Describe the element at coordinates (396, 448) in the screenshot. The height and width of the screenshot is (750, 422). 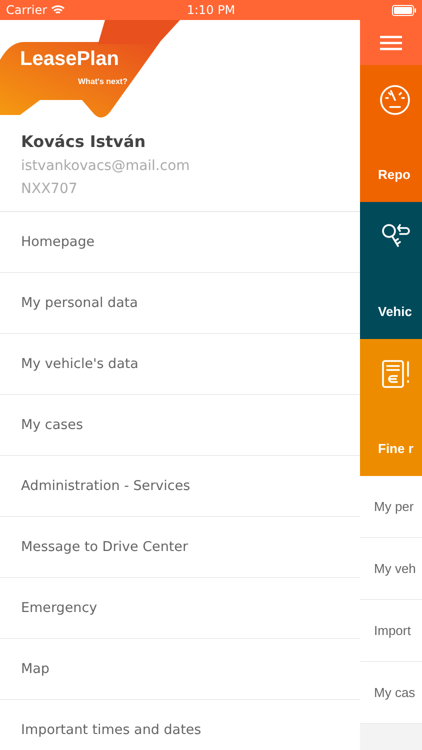
I see `tile-label: Fine r` at that location.